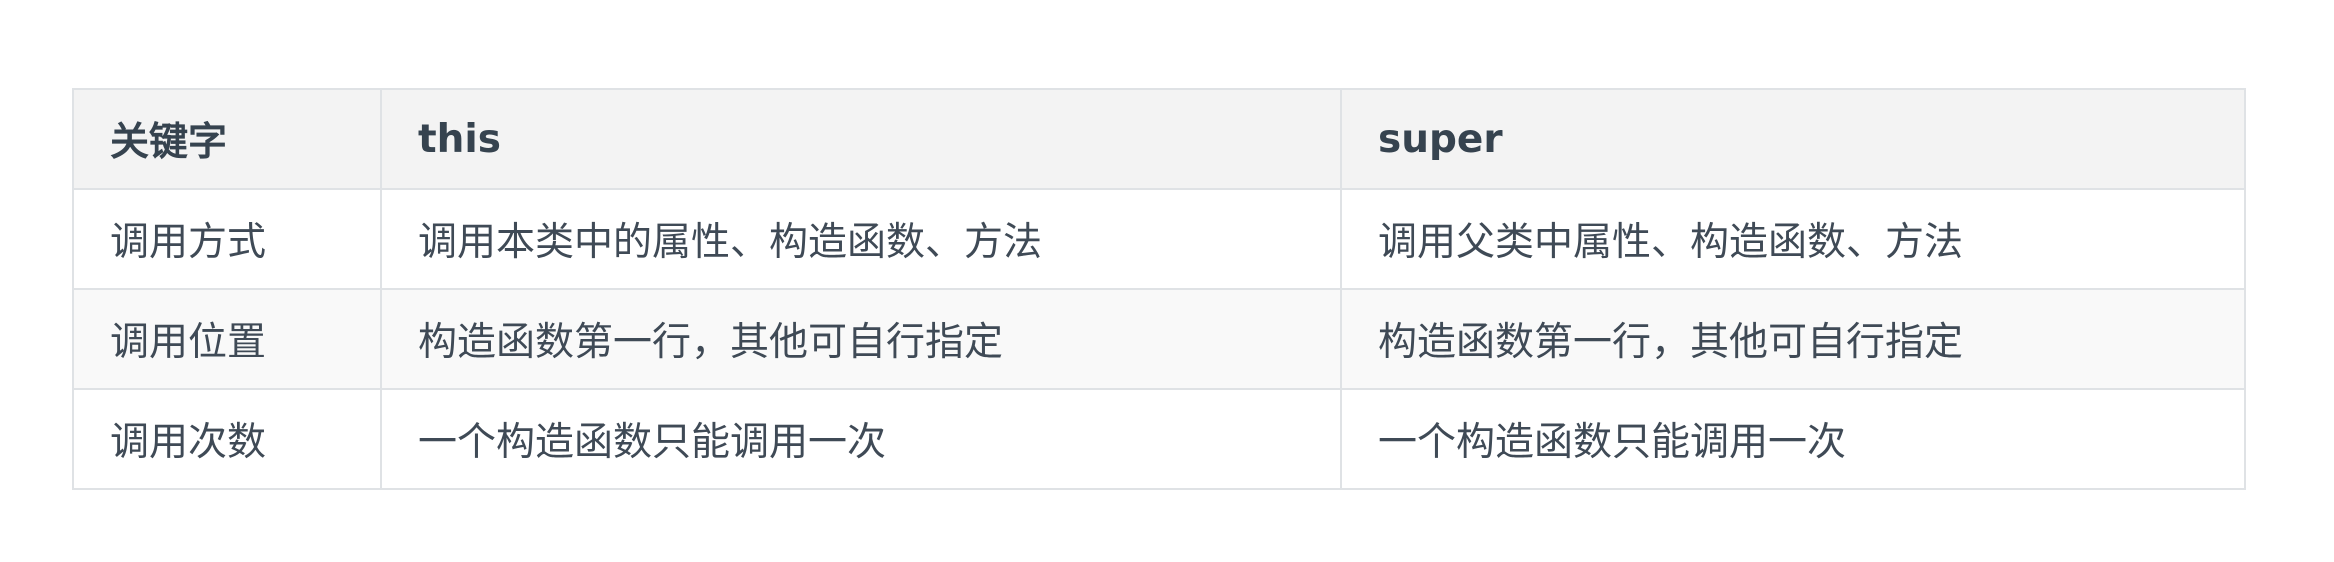 Image resolution: width=2334 pixels, height=562 pixels. I want to click on header-cell-keyword: 关键字, so click(227, 139).